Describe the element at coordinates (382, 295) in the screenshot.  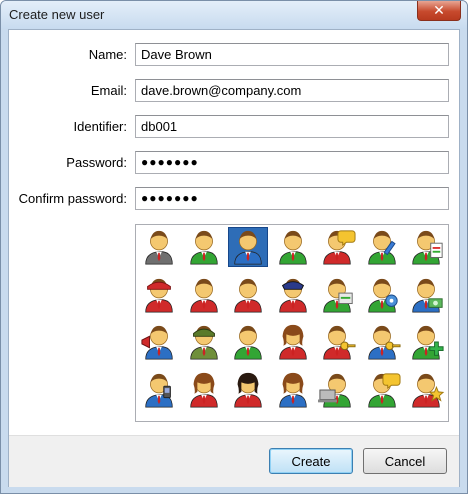
I see `avatar-settings-icon` at that location.